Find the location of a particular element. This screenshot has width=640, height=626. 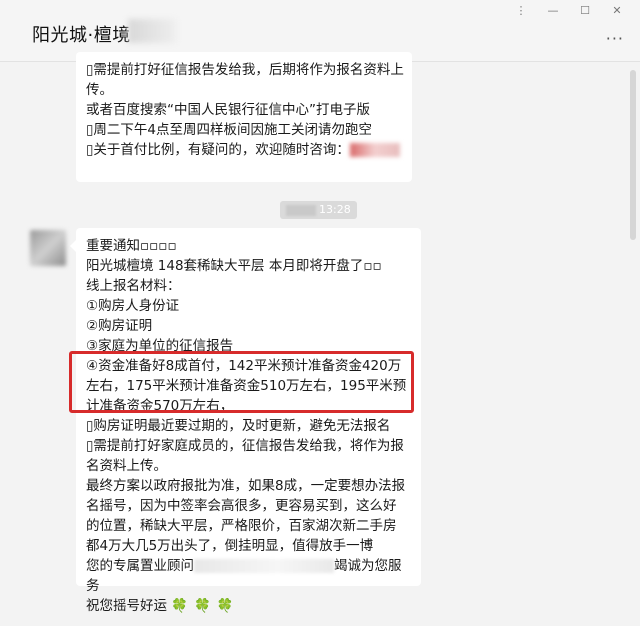

pin-icon: ⋮ is located at coordinates (521, 11).